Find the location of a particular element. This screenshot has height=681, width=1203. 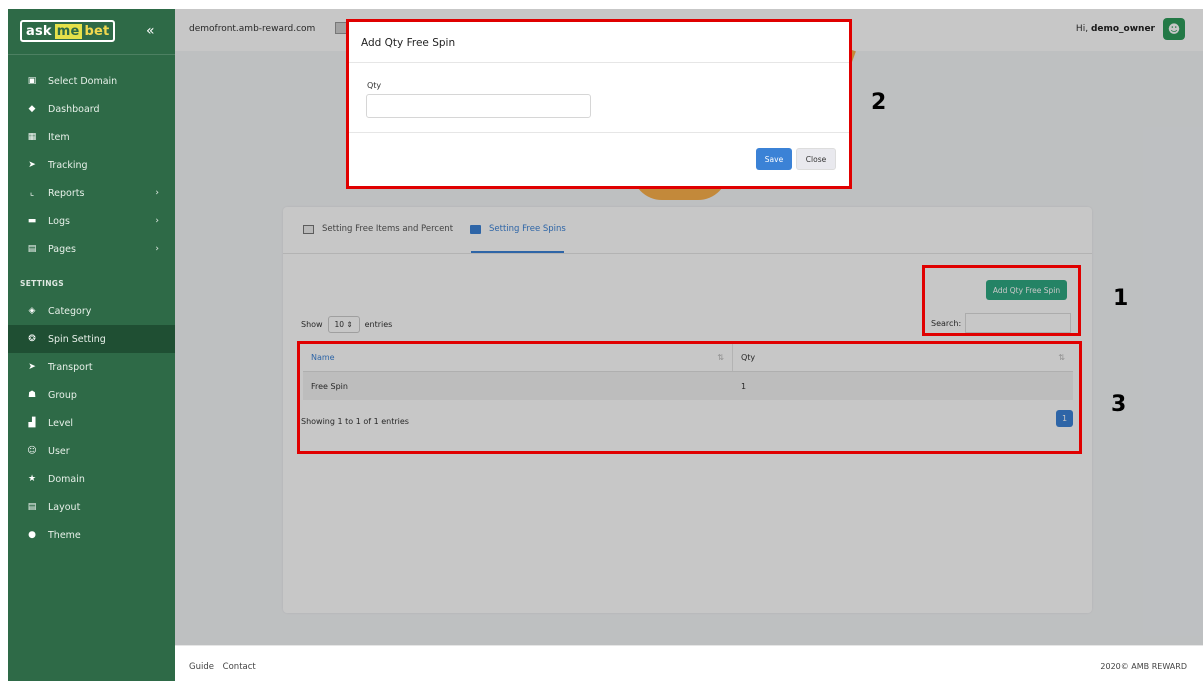

sidebar-item-label: Group is located at coordinates (62, 395).